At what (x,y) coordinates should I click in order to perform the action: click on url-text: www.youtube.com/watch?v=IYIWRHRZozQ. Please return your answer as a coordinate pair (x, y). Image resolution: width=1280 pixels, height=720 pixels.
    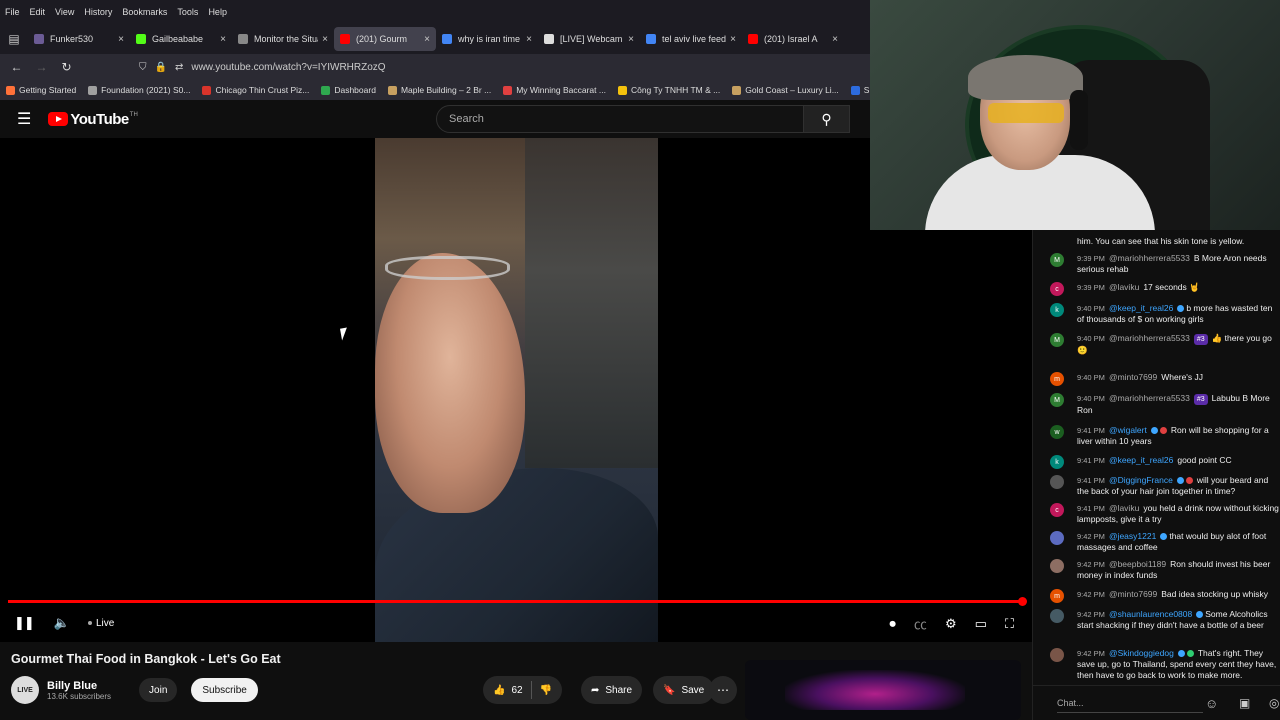
    Looking at the image, I should click on (288, 67).